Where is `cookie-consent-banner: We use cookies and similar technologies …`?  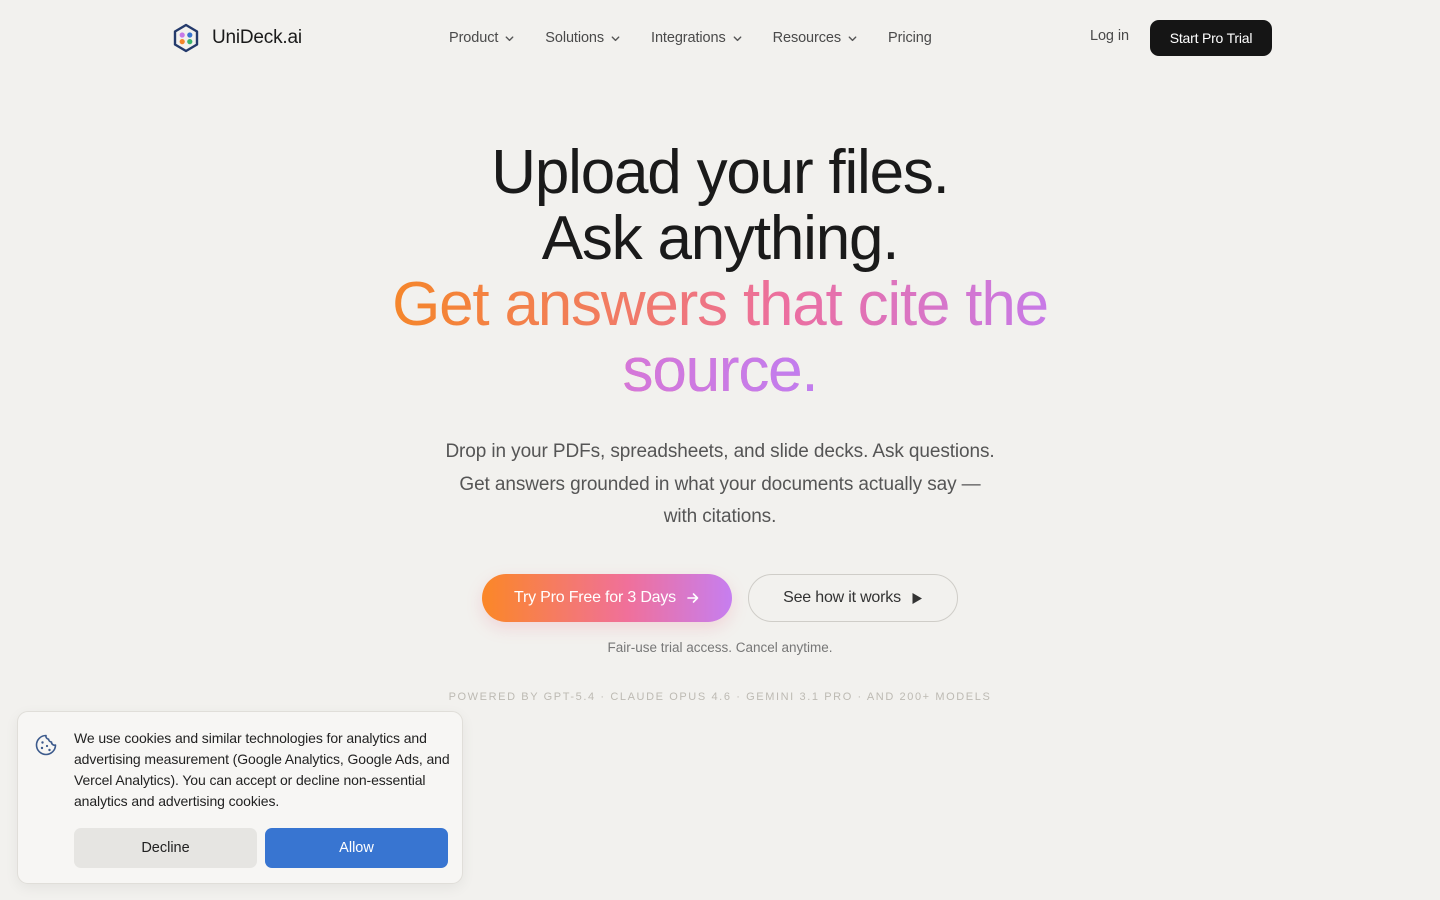 cookie-consent-banner: We use cookies and similar technologies … is located at coordinates (240, 797).